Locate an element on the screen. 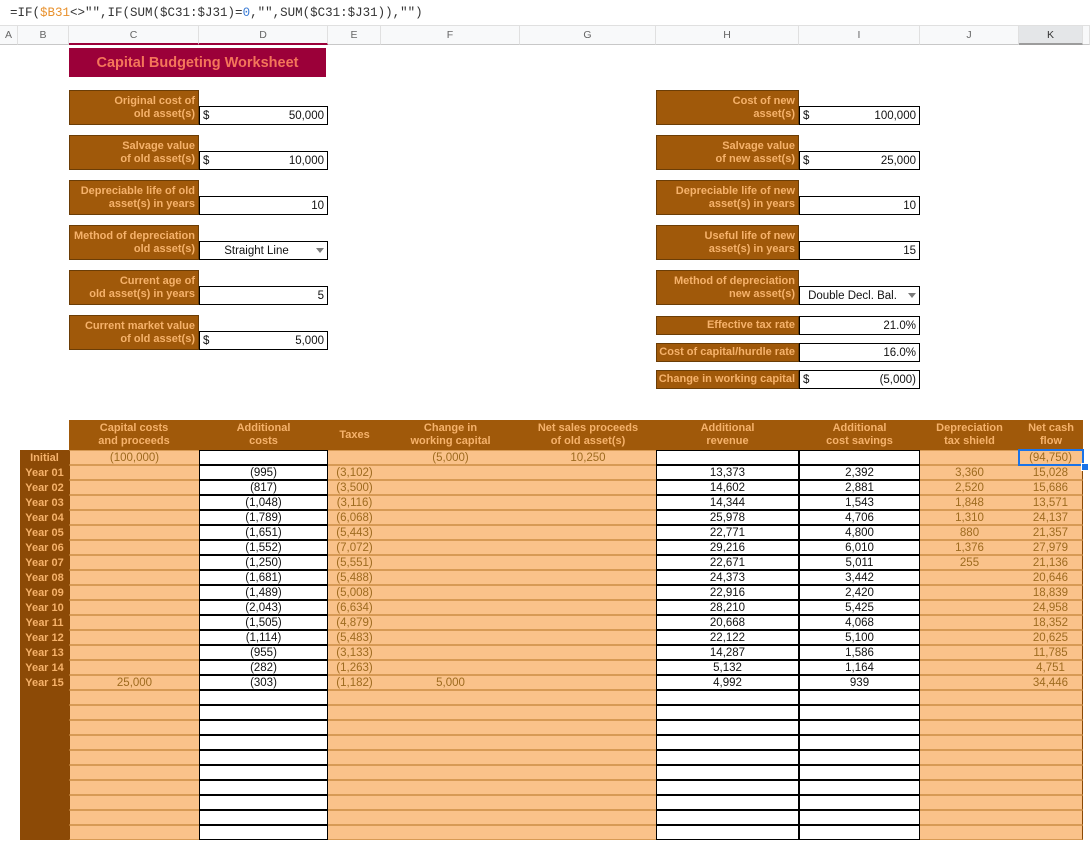 The image size is (1090, 854). table-cell-r2-c1: (817) is located at coordinates (263, 487).